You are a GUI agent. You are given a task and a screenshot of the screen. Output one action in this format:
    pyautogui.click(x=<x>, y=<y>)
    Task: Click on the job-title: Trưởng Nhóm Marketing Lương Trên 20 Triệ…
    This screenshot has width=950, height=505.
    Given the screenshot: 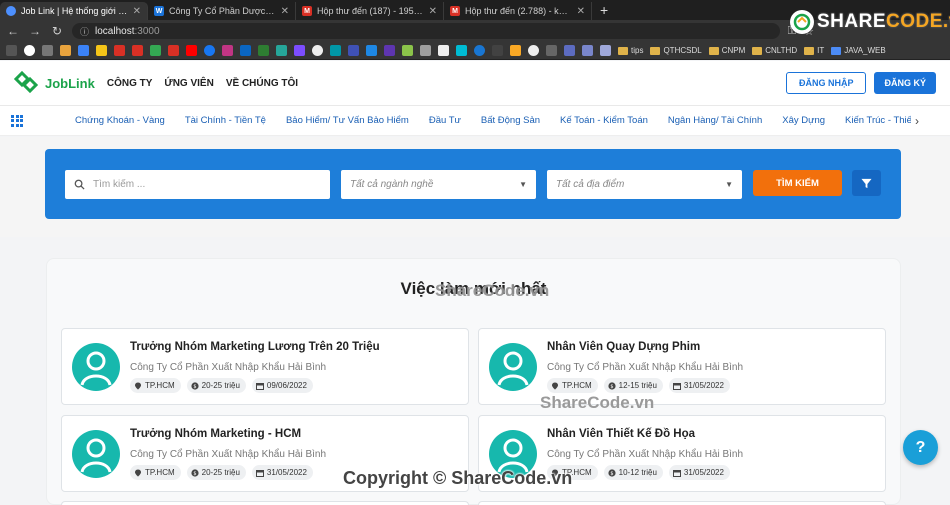 What is the action you would take?
    pyautogui.click(x=255, y=347)
    